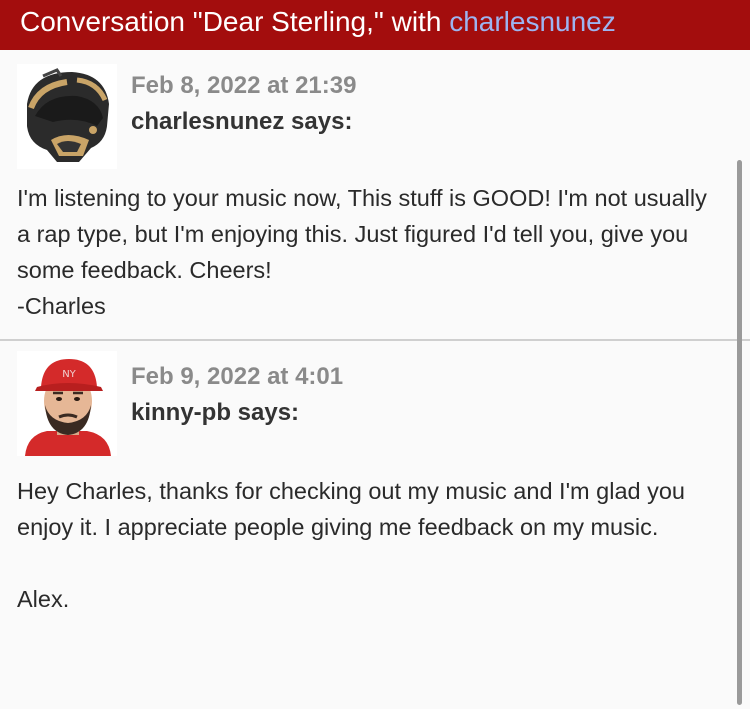 The width and height of the screenshot is (750, 709). Describe the element at coordinates (69, 374) in the screenshot. I see `svg-text: NY` at that location.